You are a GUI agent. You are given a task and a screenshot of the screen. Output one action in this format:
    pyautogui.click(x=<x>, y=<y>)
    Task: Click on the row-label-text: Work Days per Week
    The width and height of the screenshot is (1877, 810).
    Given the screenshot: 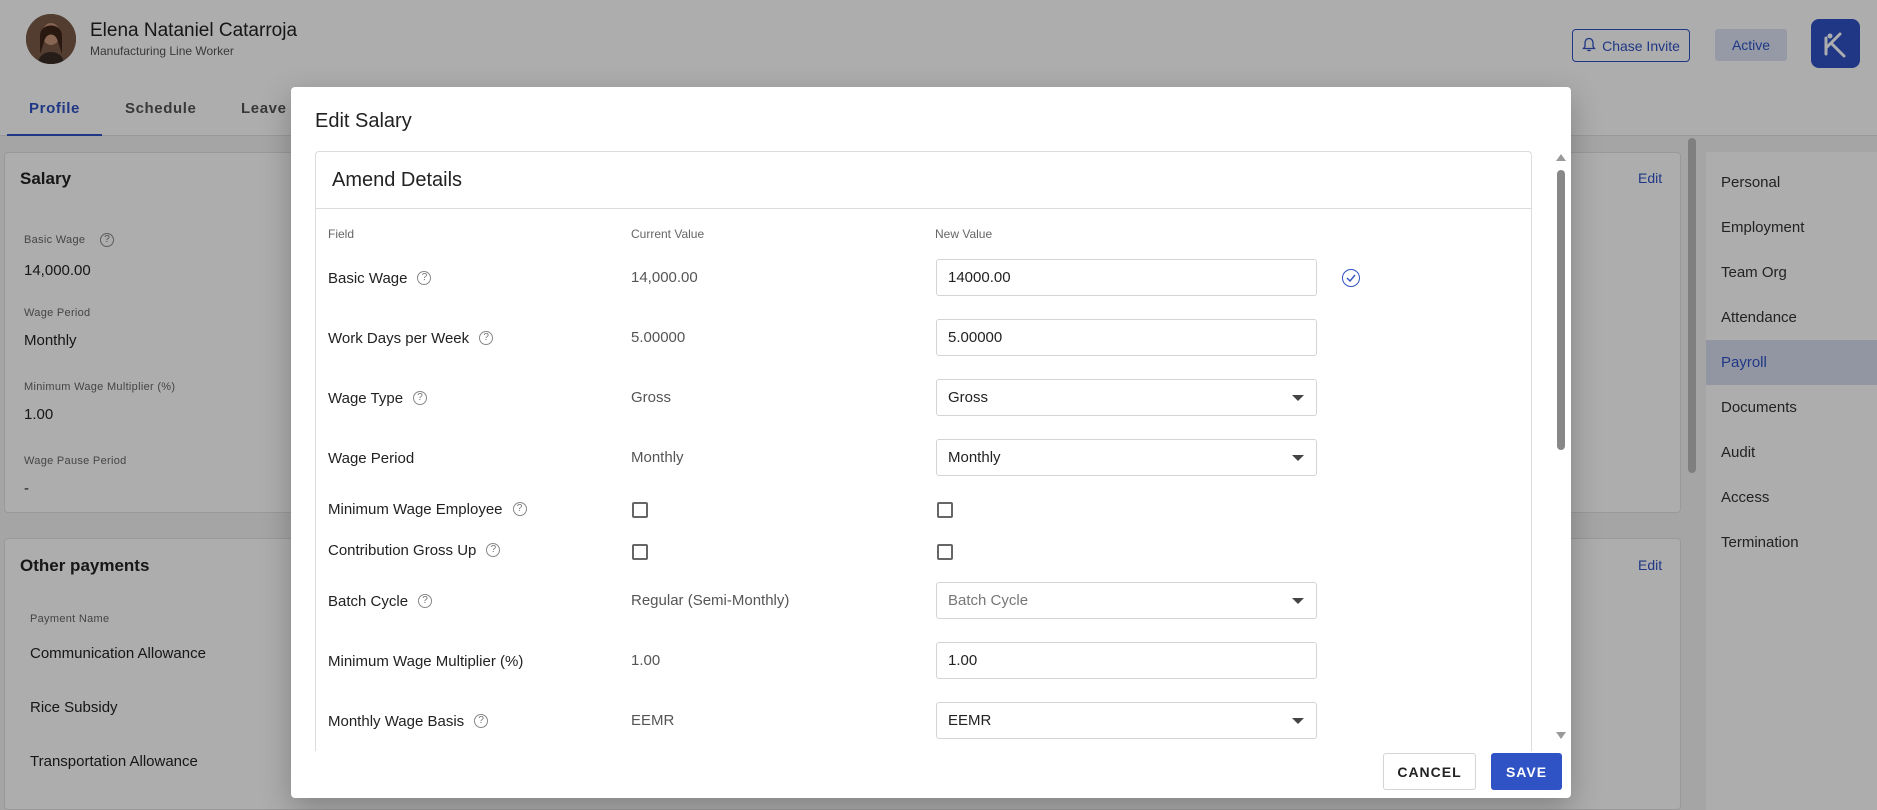 What is the action you would take?
    pyautogui.click(x=399, y=338)
    